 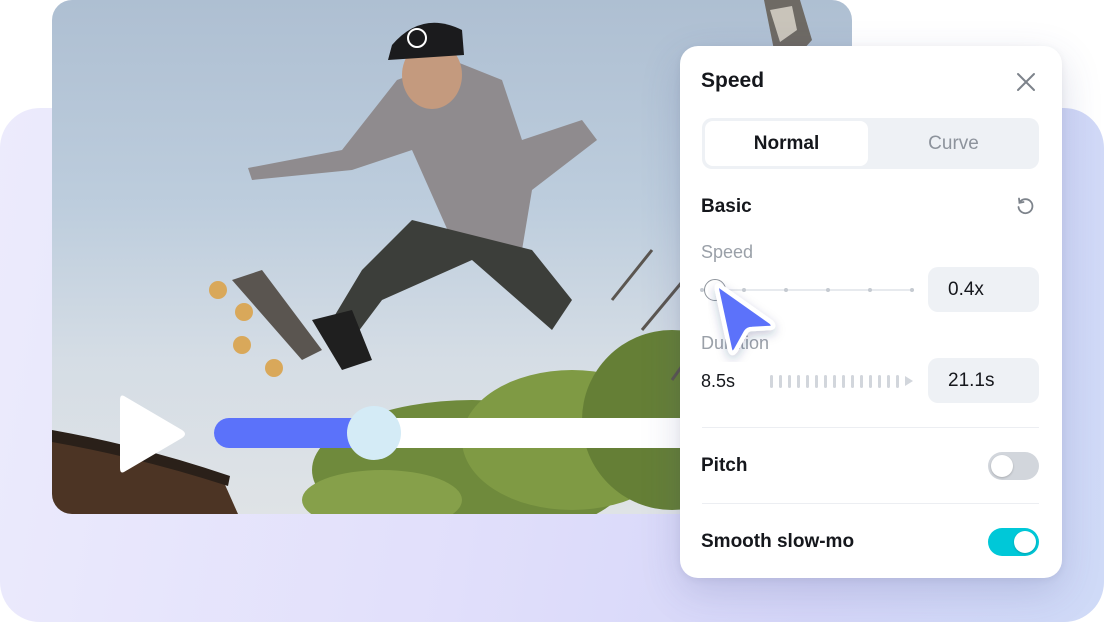 I want to click on smooth-slowmo-toggle, so click(x=1013, y=542).